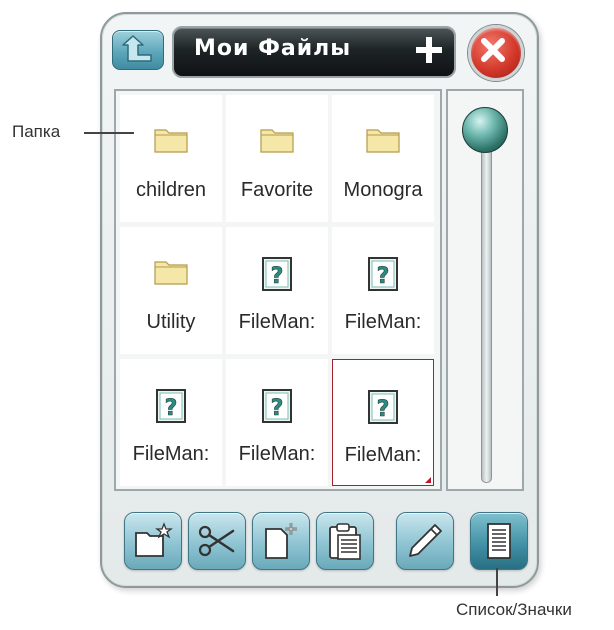 This screenshot has width=614, height=630. I want to click on file-item-selected: ? FileMan:, so click(383, 422).